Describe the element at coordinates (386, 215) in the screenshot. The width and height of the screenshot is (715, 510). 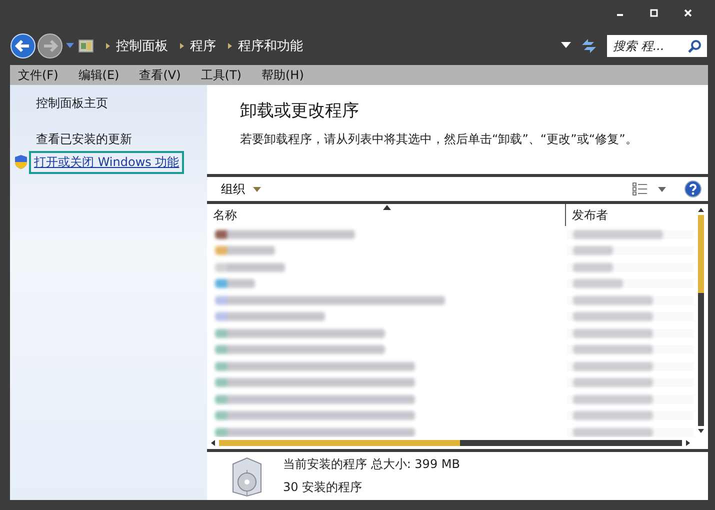
I see `column-header: 名称` at that location.